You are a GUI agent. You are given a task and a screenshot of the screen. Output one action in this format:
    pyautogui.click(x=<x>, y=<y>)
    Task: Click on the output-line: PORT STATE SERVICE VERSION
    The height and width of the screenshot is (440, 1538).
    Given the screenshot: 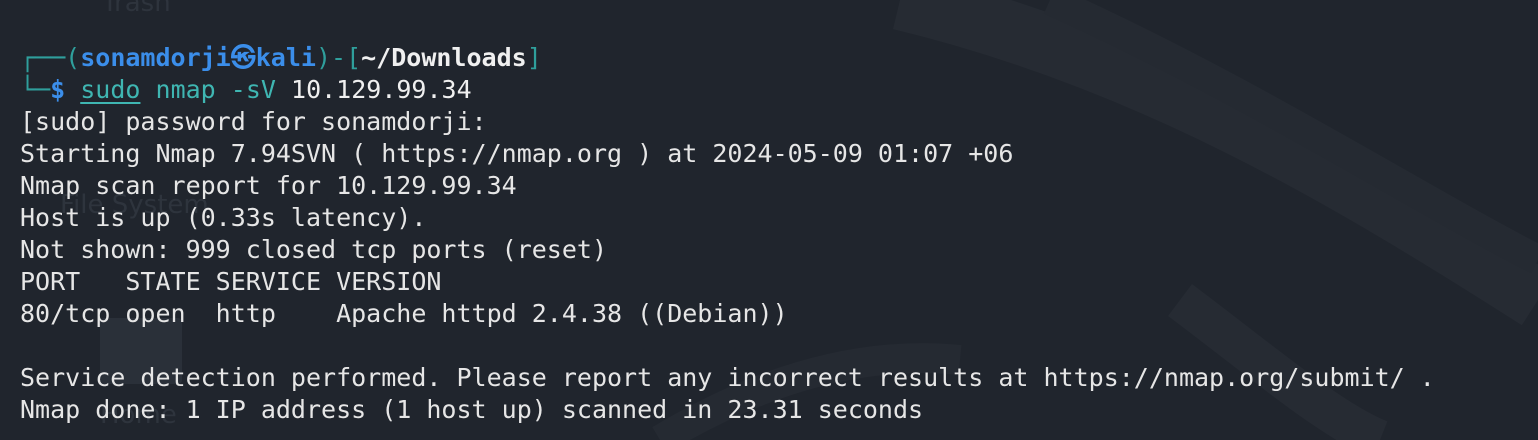 What is the action you would take?
    pyautogui.click(x=231, y=281)
    